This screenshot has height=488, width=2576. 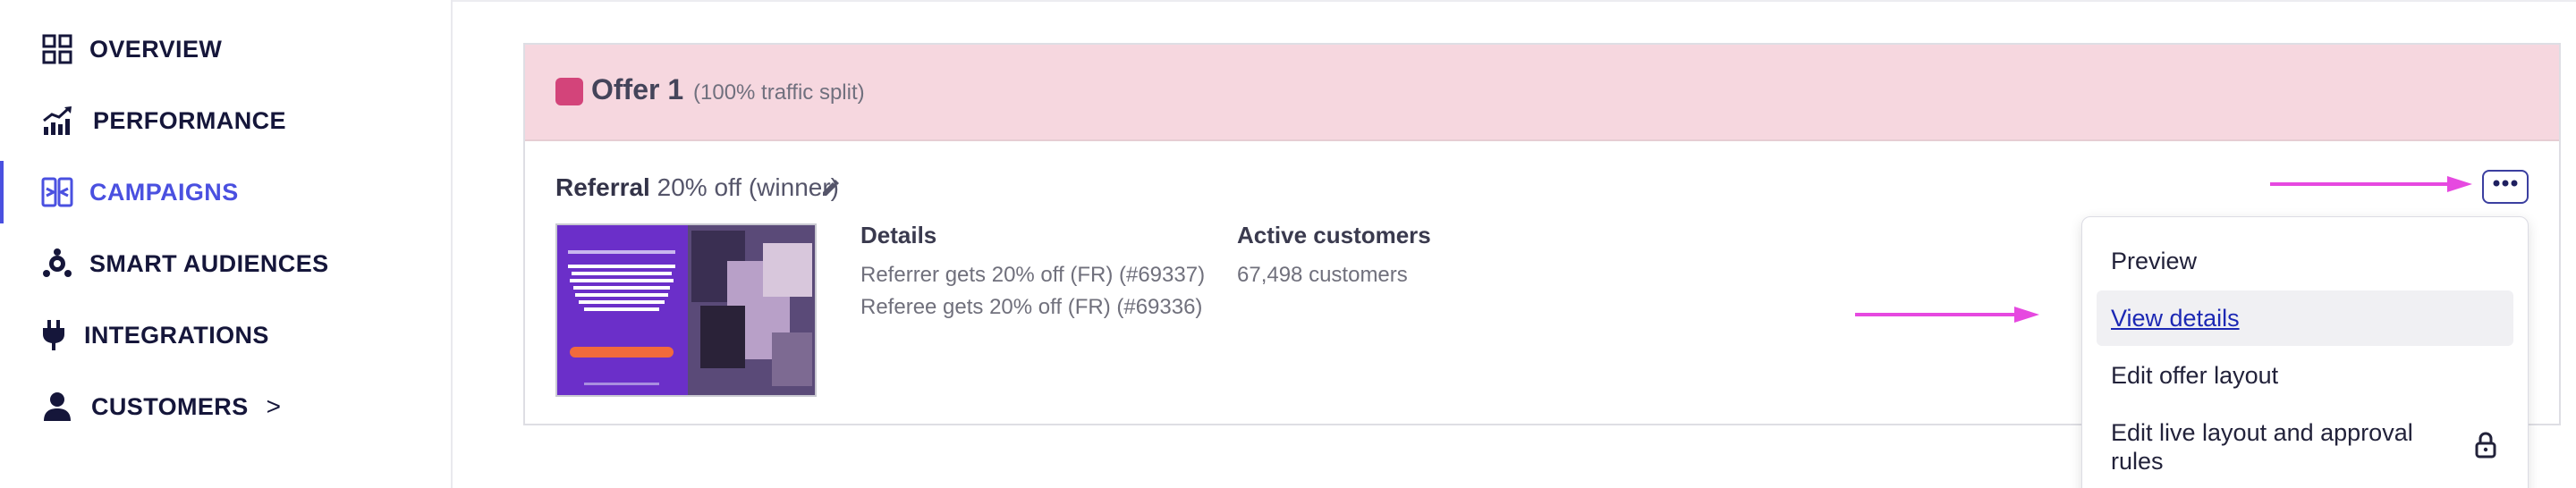 What do you see at coordinates (176, 335) in the screenshot?
I see `sidebar-item-label: INTEGRATIONS` at bounding box center [176, 335].